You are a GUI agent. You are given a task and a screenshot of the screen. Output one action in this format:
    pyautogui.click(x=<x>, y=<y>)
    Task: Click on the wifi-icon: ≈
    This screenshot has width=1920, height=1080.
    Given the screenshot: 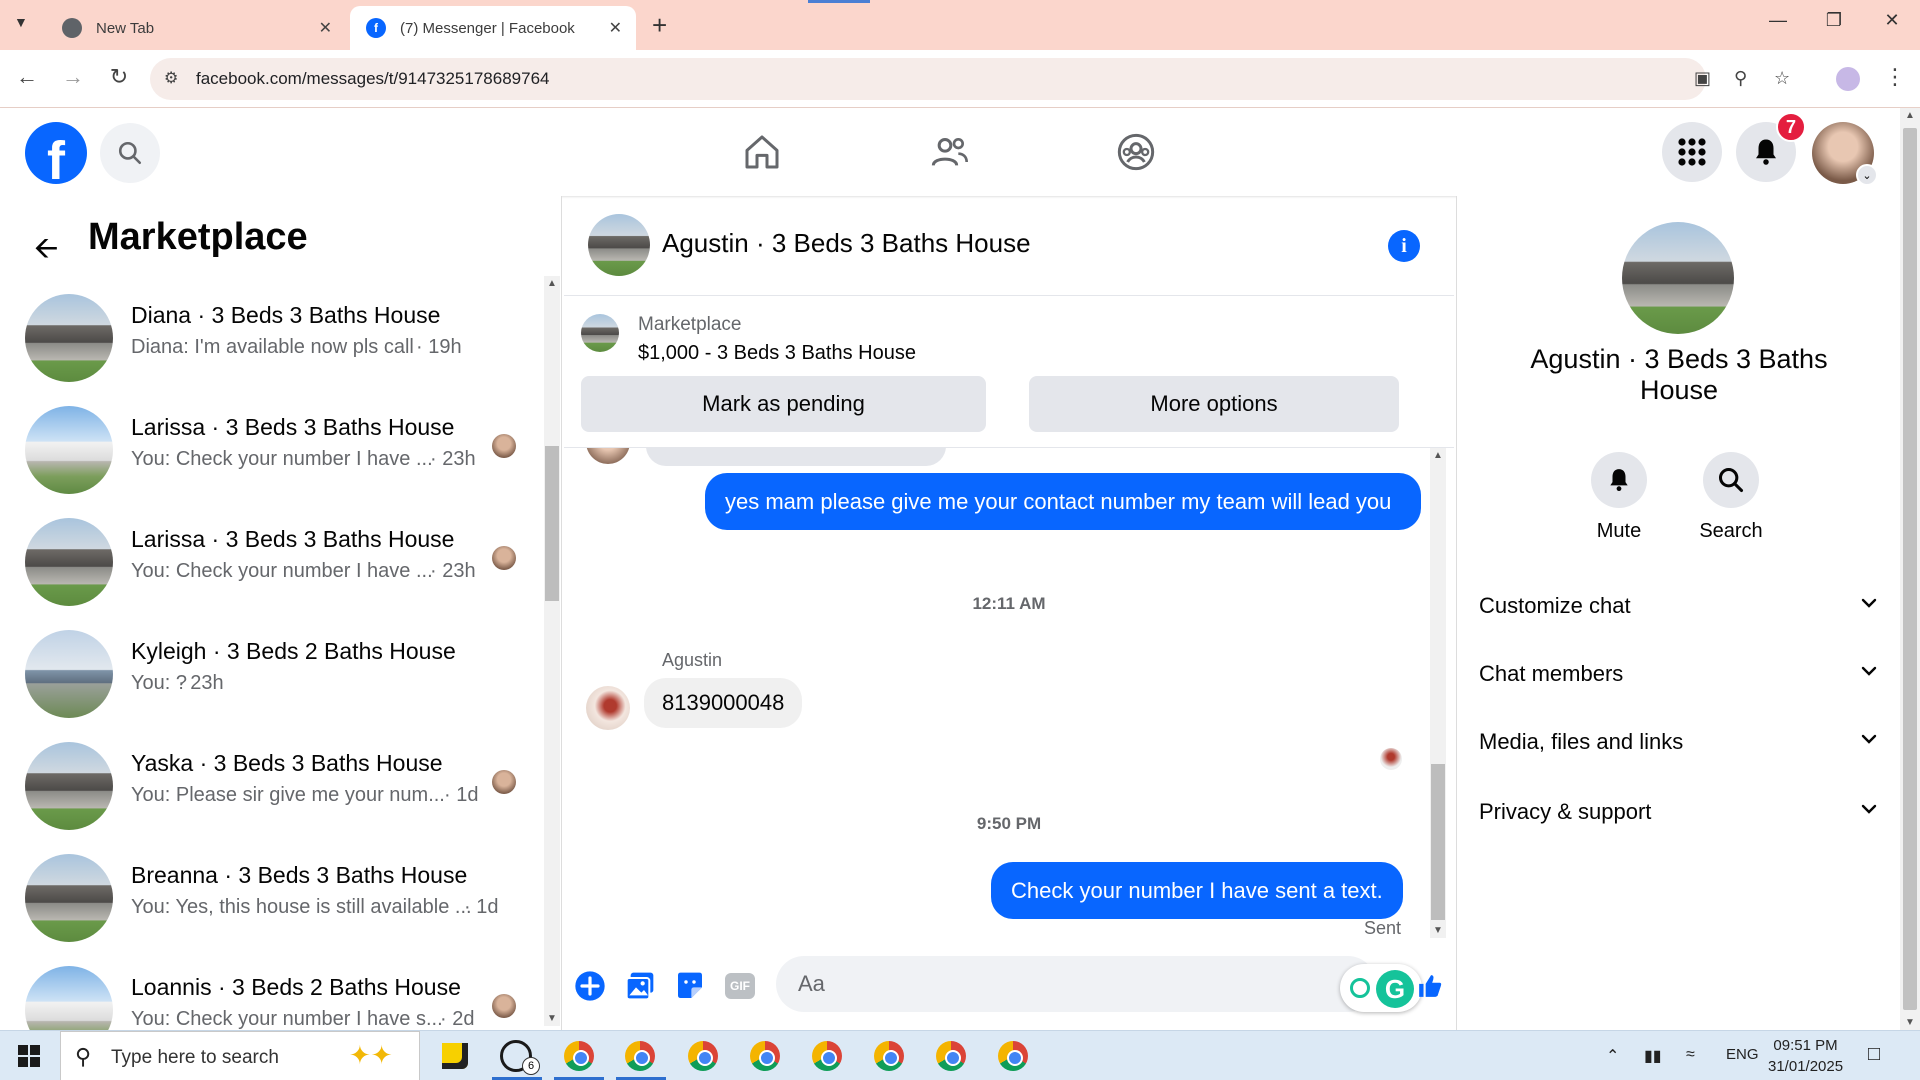 What is the action you would take?
    pyautogui.click(x=1690, y=1055)
    